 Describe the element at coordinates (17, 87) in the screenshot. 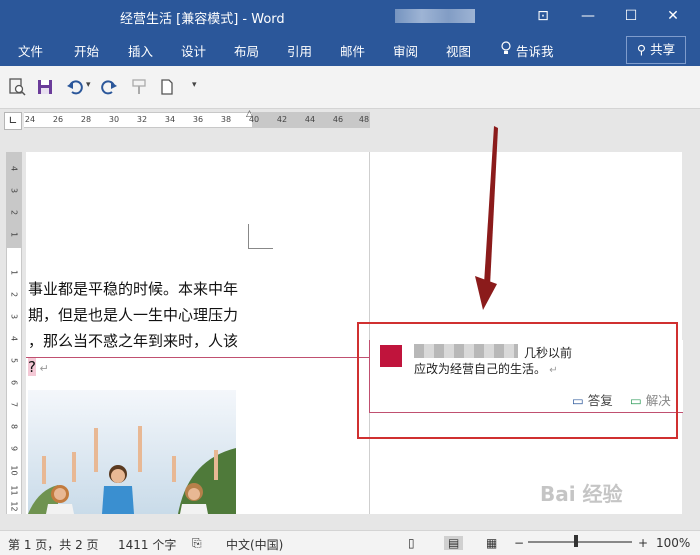

I see `print-preview-icon` at that location.